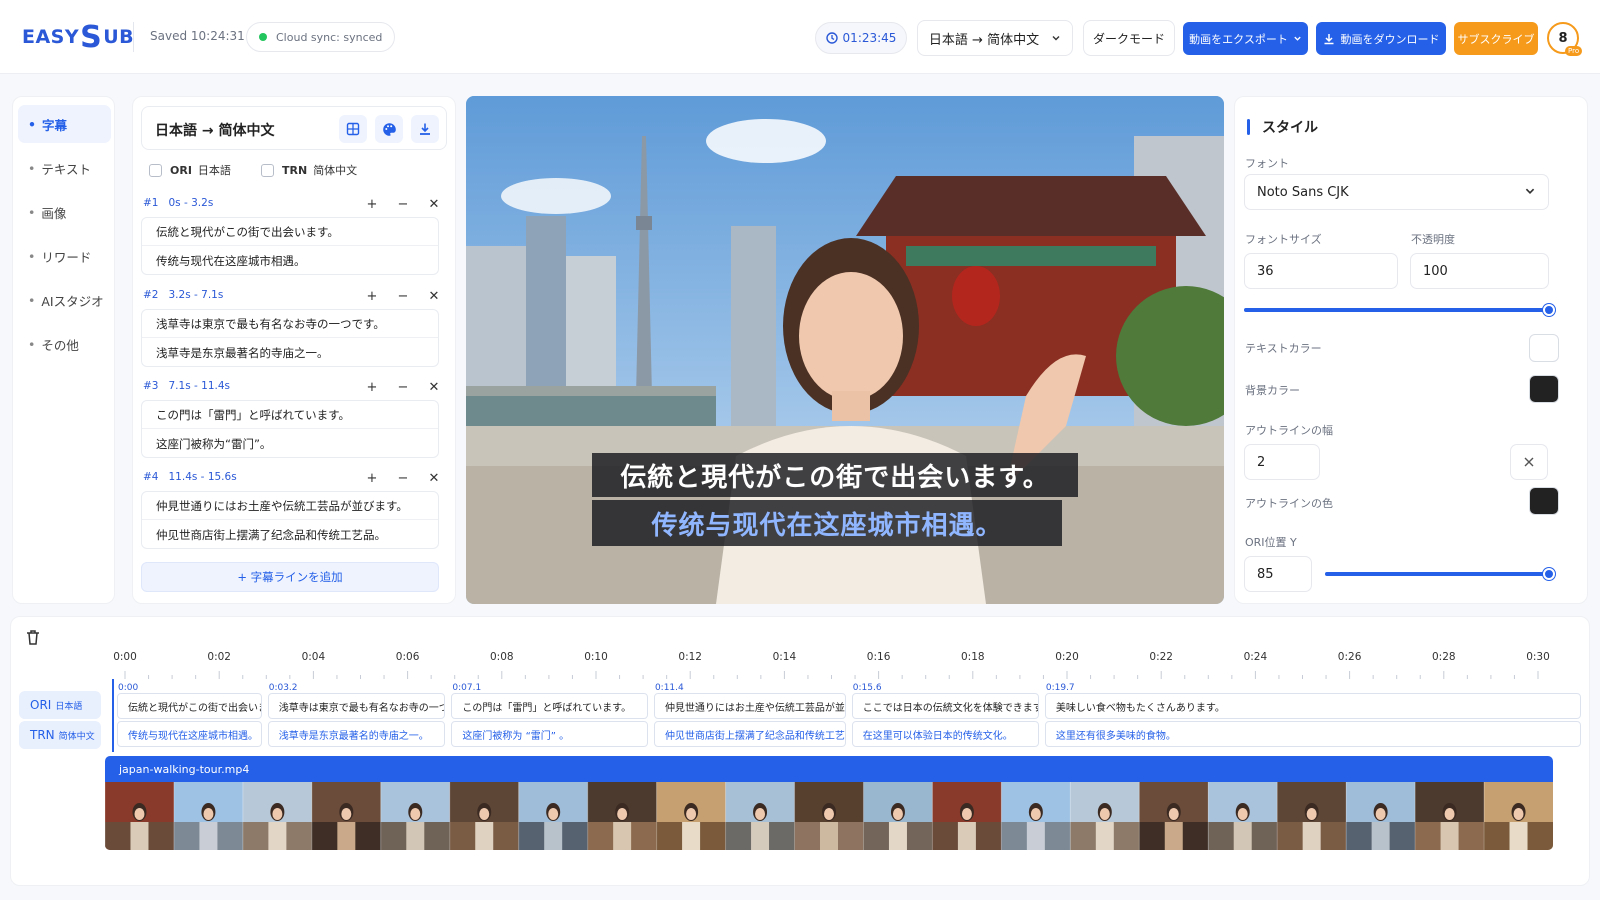  What do you see at coordinates (1479, 271) in the screenshot?
I see `opacity-input: 100` at bounding box center [1479, 271].